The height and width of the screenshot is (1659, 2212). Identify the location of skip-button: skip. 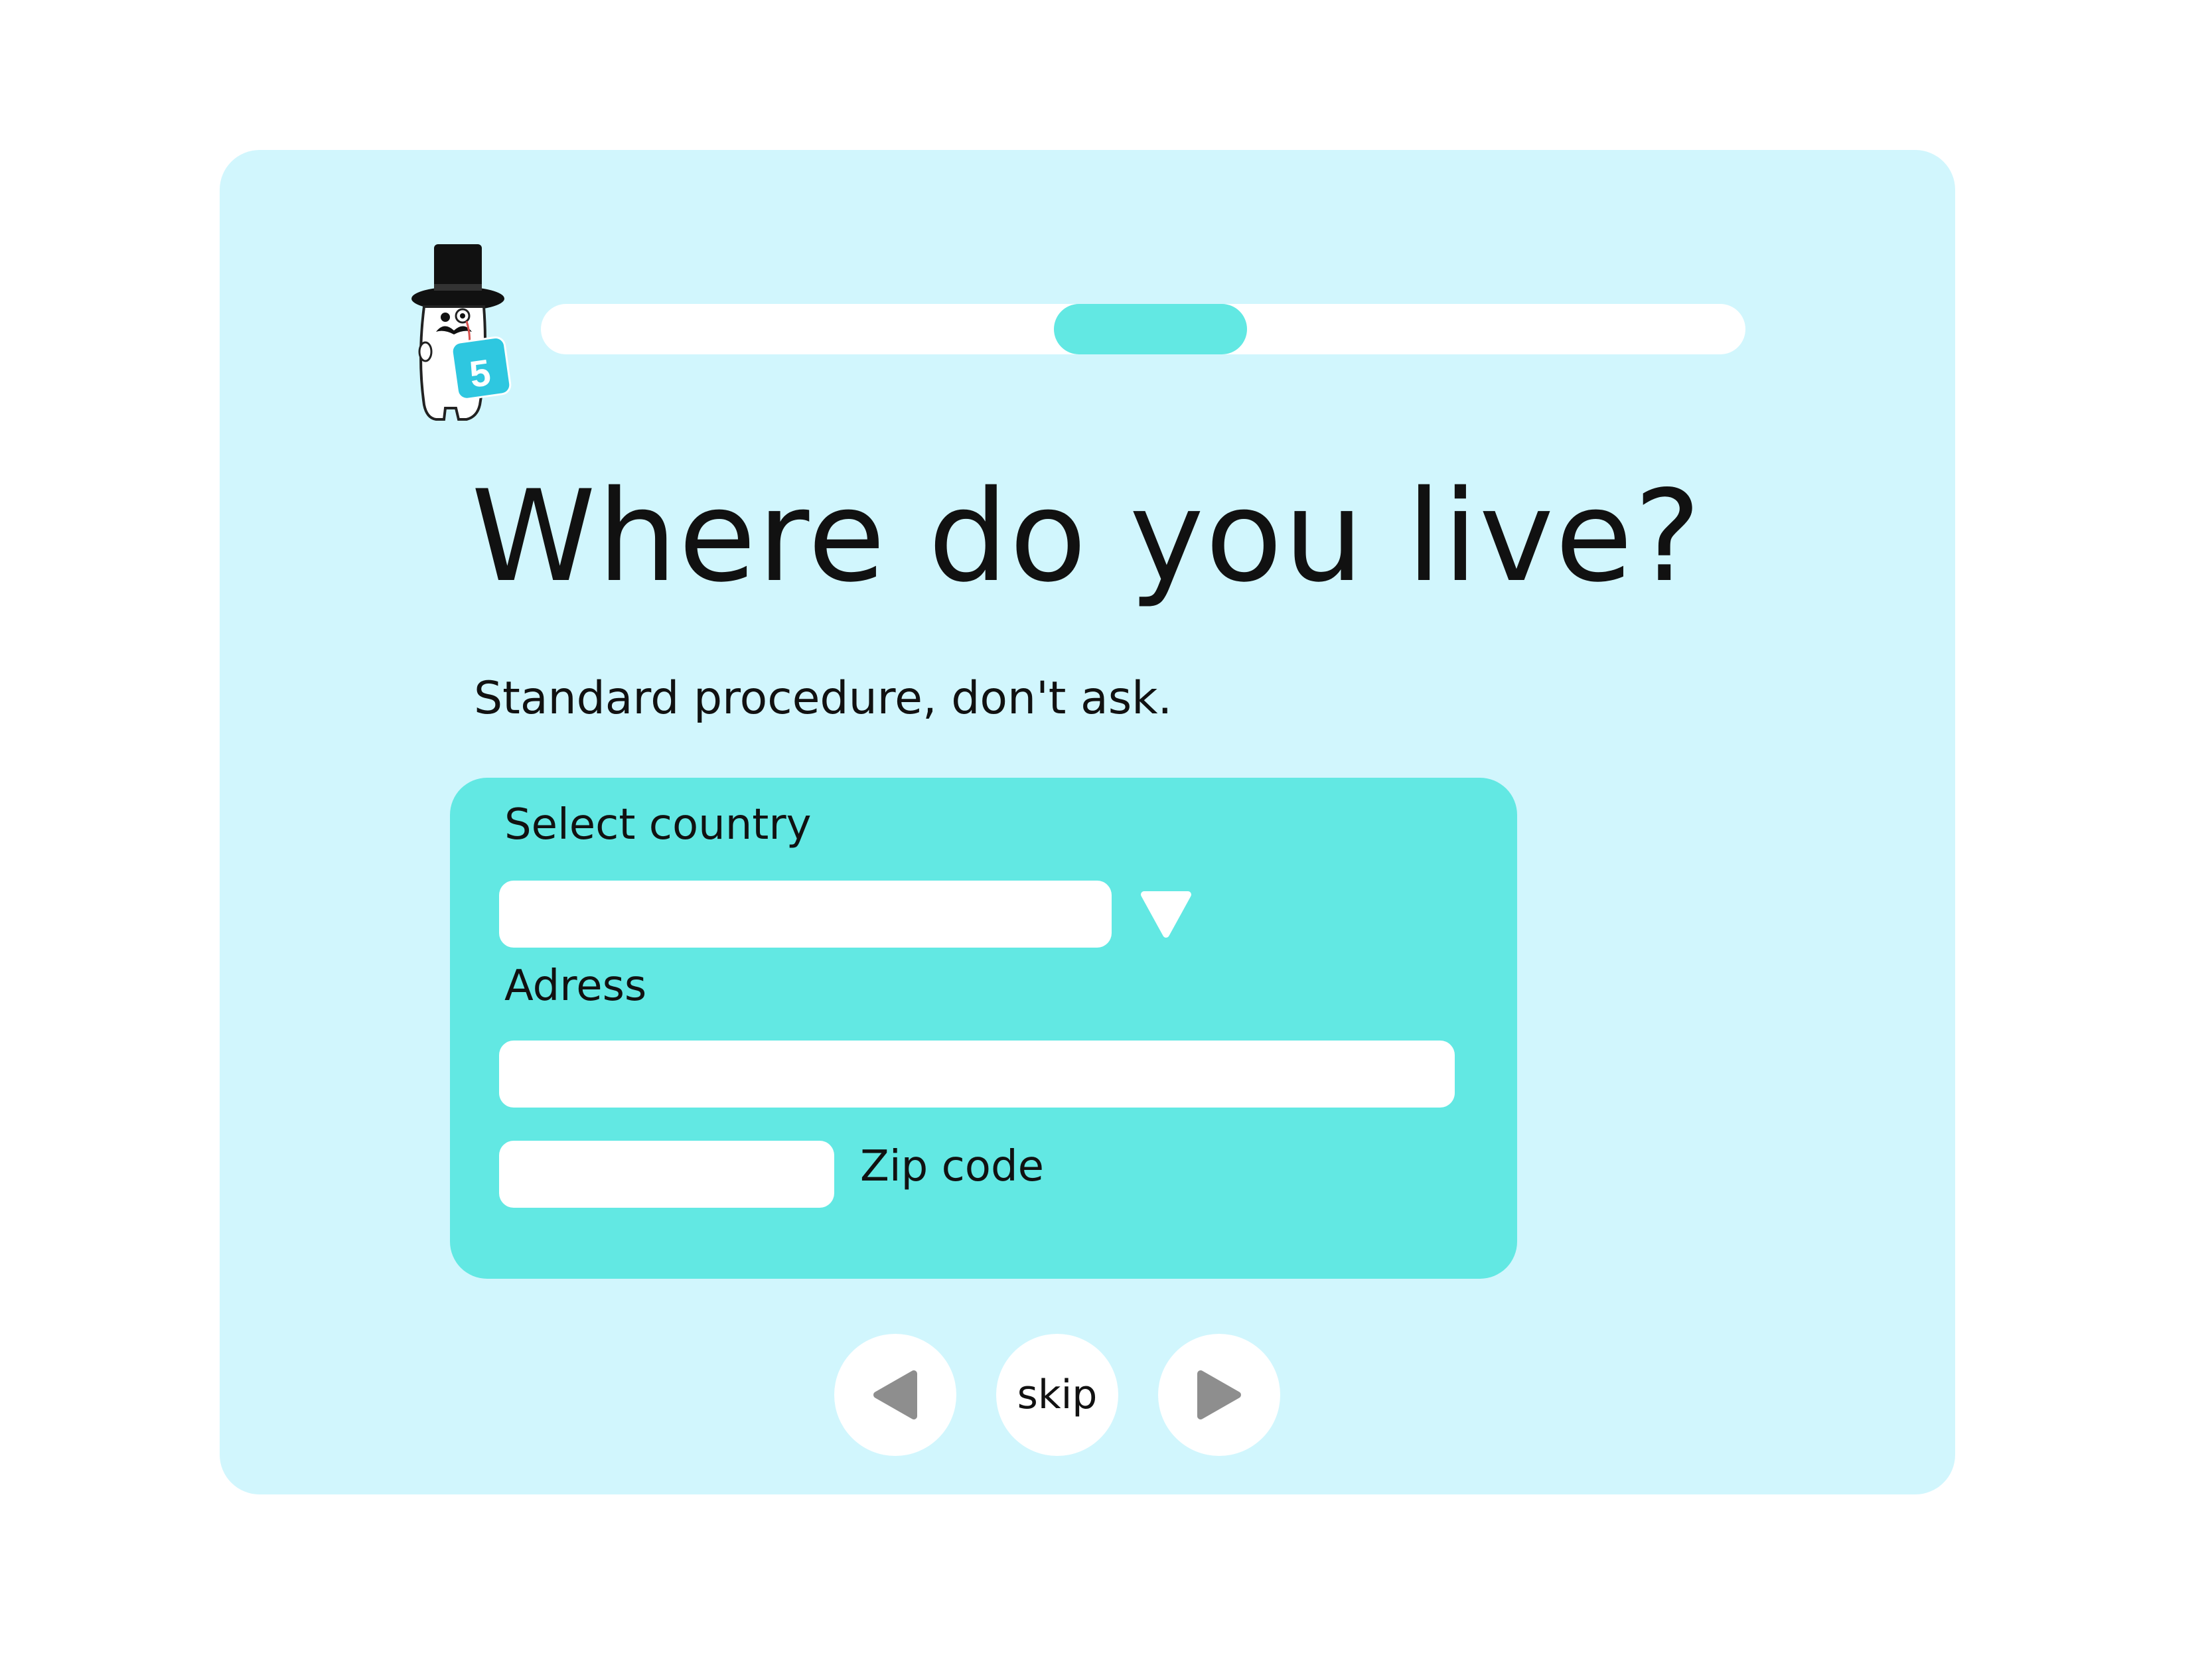
(1057, 1395).